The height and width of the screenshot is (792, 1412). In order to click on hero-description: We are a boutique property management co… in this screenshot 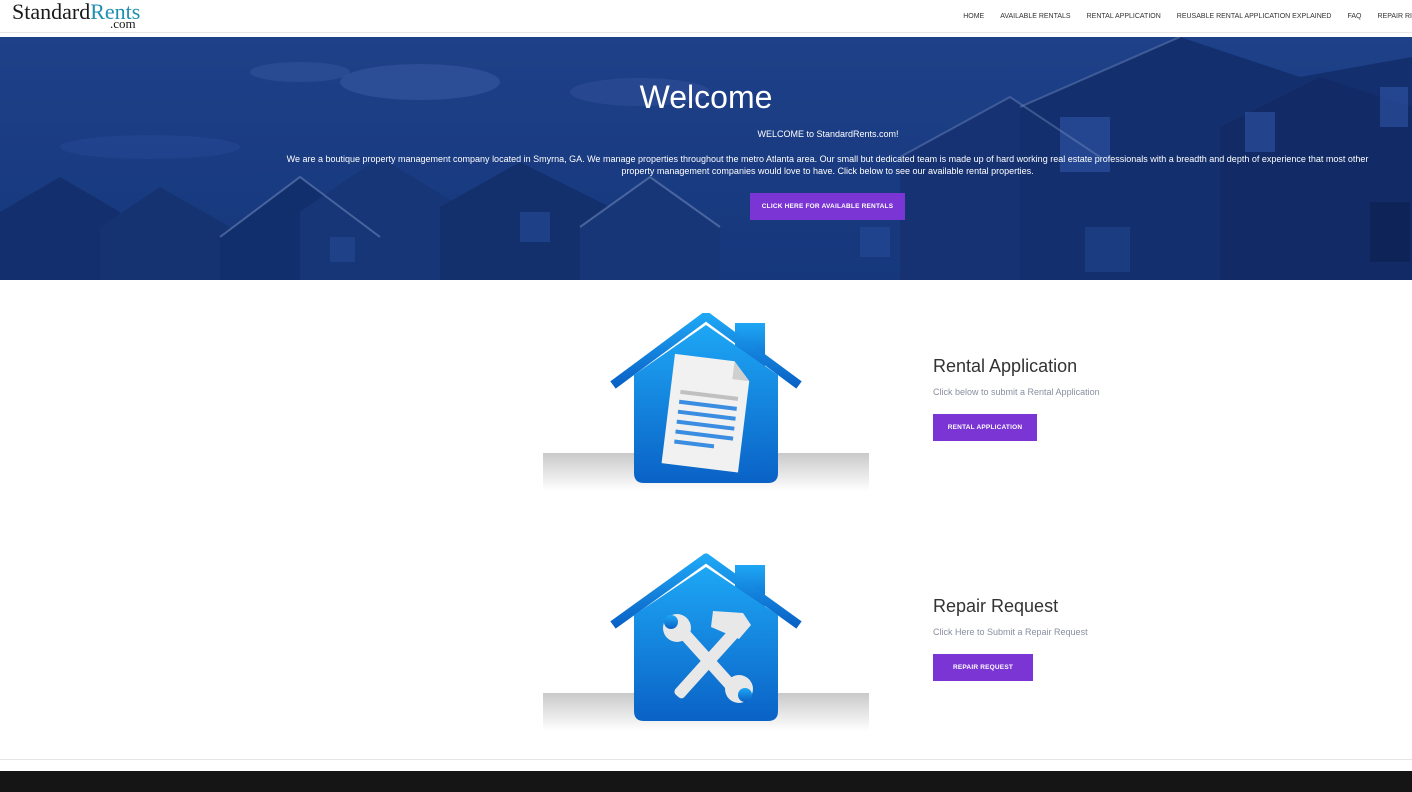, I will do `click(827, 165)`.